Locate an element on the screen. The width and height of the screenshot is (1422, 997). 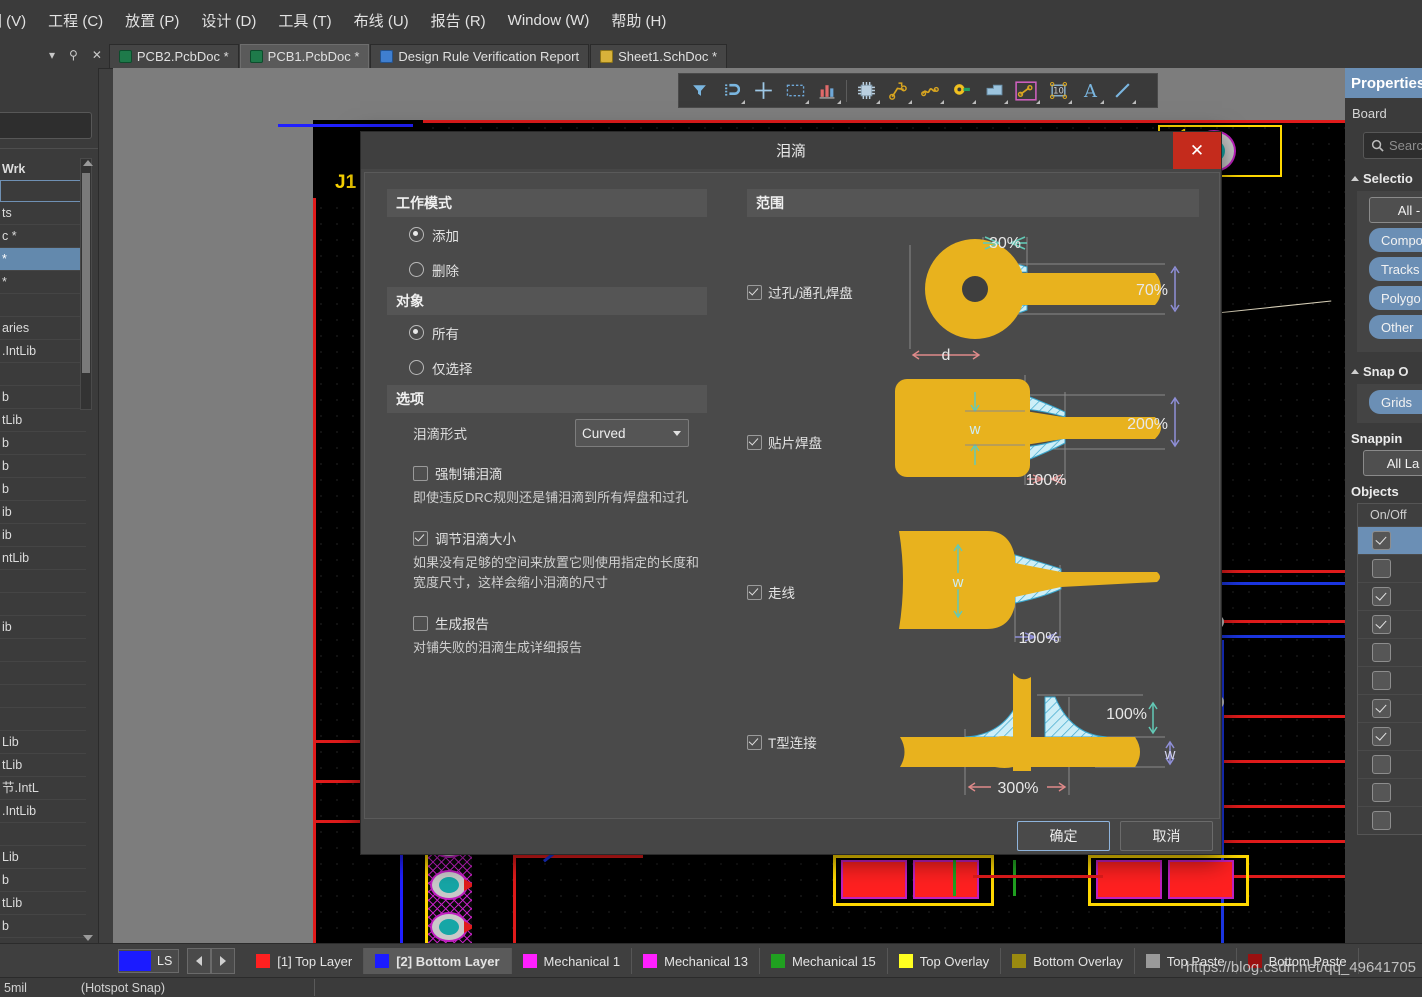
checkbox-adjust-size: 调节泪滴大小 is located at coordinates (547, 538).